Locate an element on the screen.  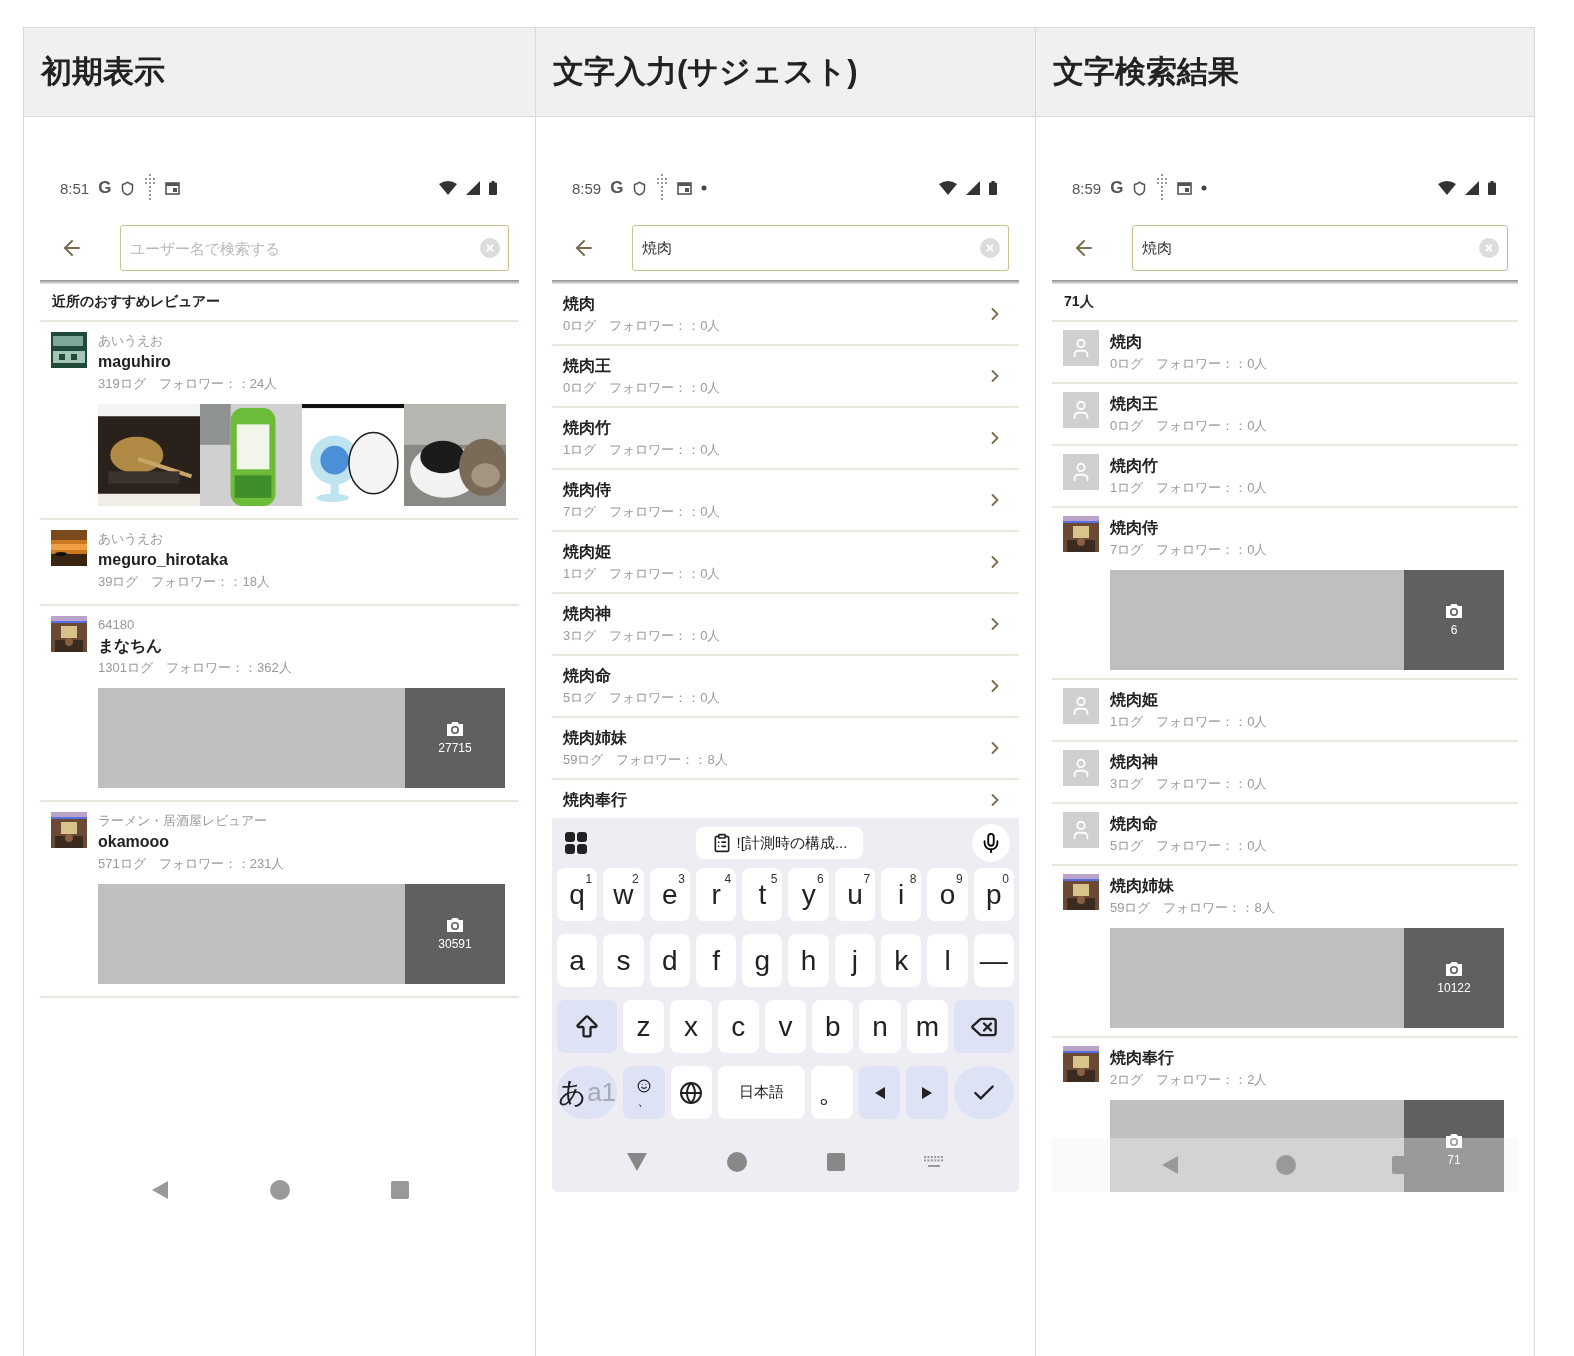
user-stats: 1301ログ フォロワー：：362人 is located at coordinates (195, 668).